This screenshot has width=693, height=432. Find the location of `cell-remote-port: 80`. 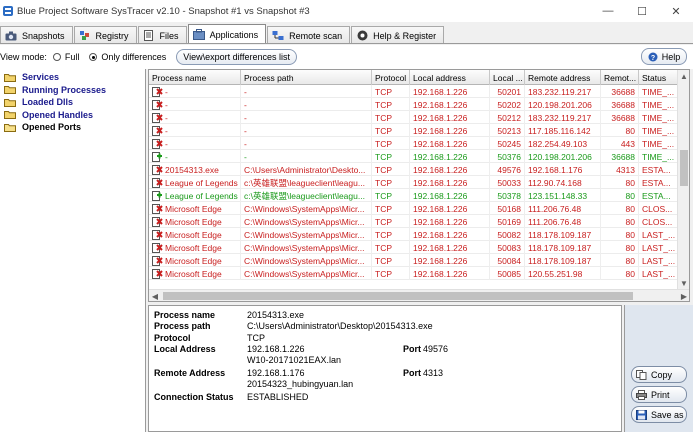

cell-remote-port: 80 is located at coordinates (620, 182).